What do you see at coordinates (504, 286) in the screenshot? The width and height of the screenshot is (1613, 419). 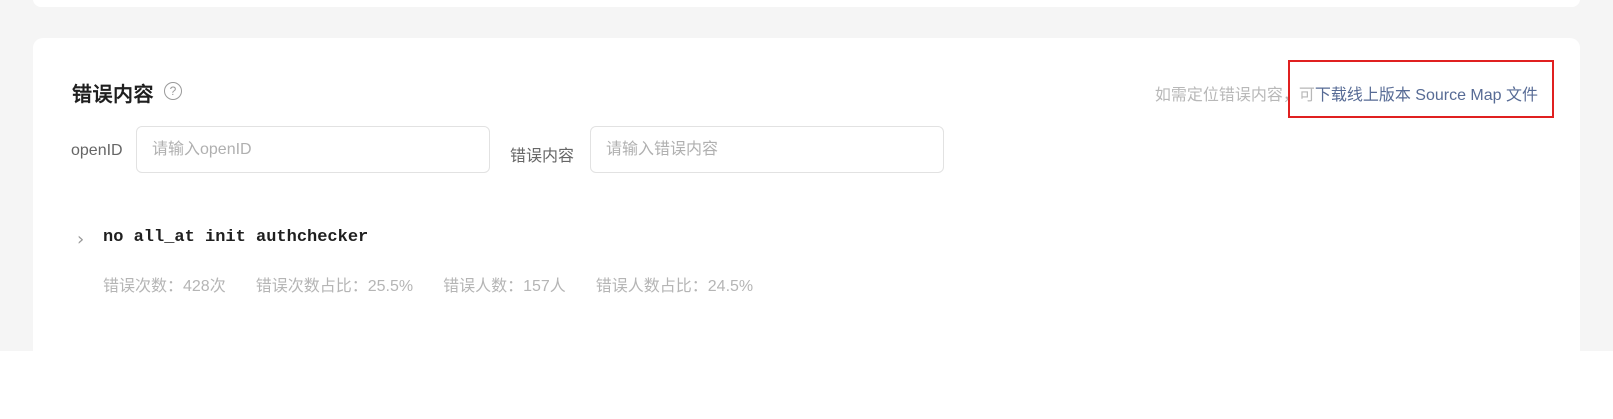 I see `error-user-count: 错误人数：157人` at bounding box center [504, 286].